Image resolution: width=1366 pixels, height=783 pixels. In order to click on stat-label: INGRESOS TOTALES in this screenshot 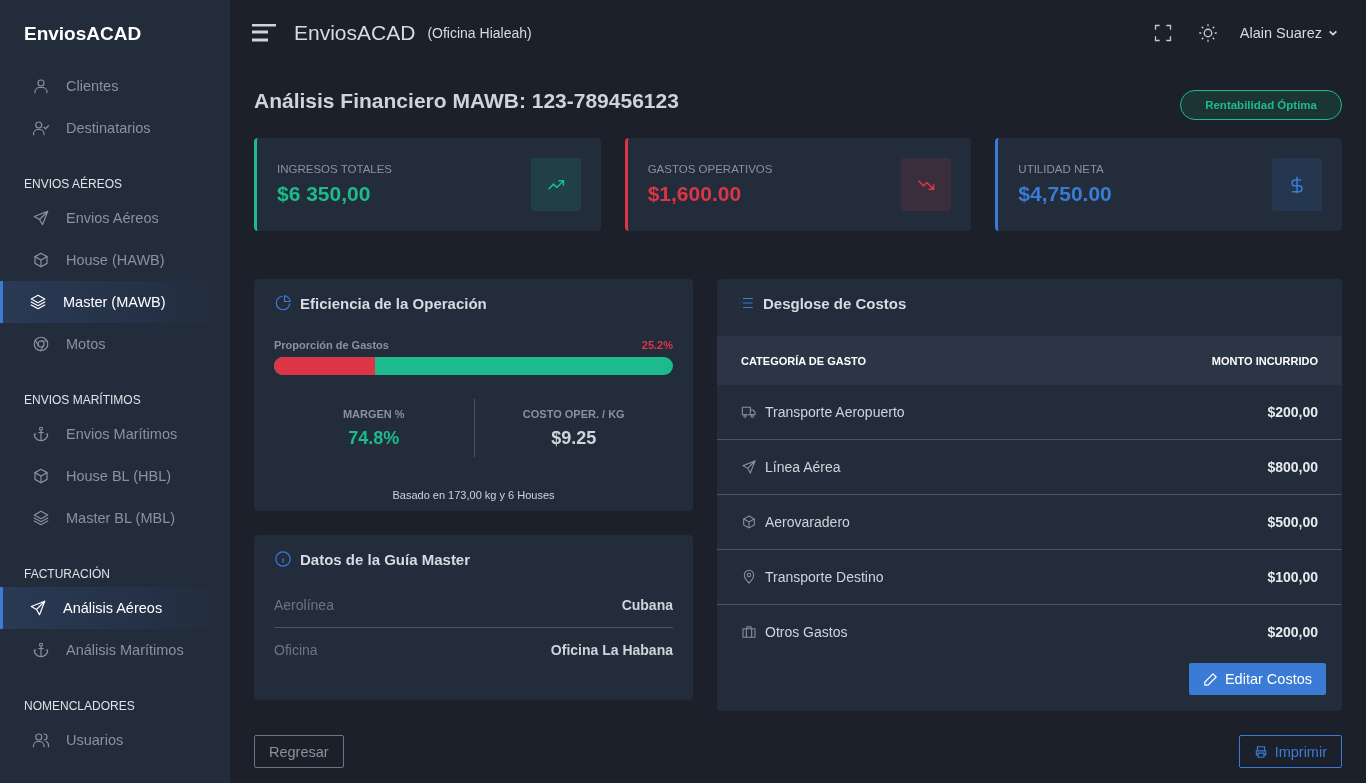, I will do `click(335, 169)`.